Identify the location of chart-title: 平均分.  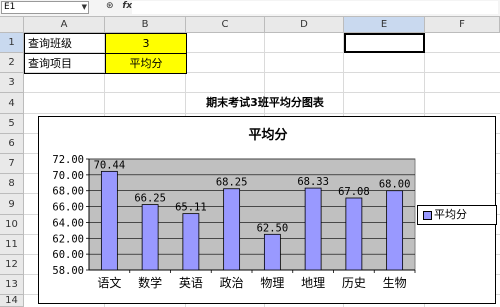
(267, 135).